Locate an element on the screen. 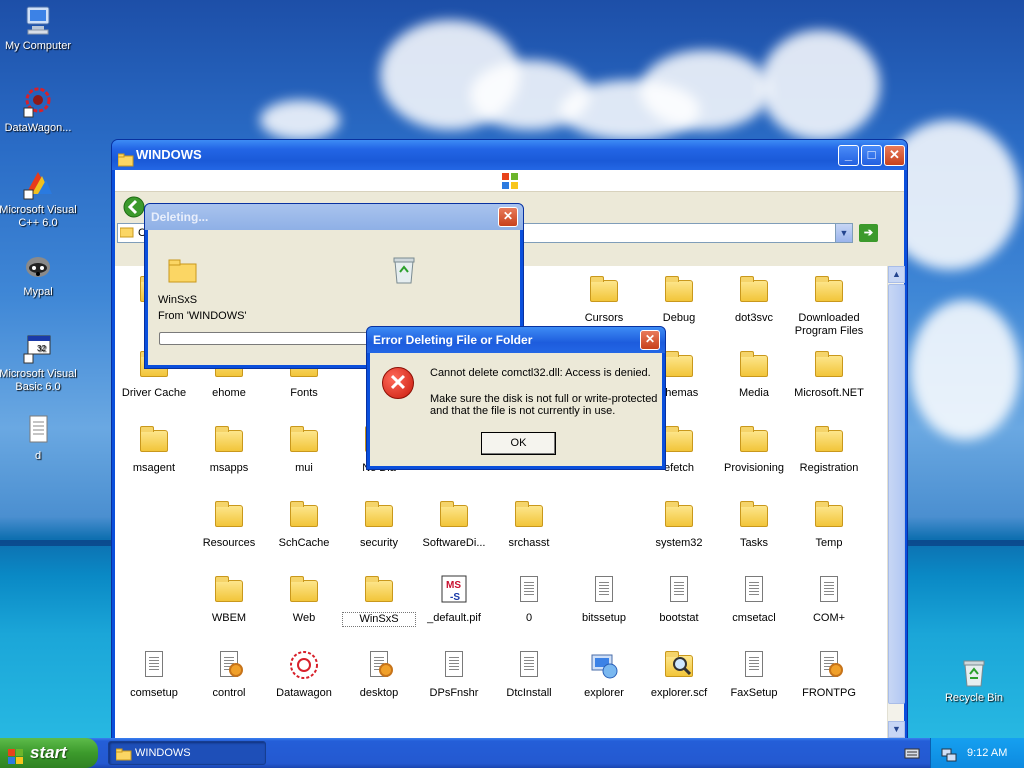  file-item: Datawagon is located at coordinates (304, 674).